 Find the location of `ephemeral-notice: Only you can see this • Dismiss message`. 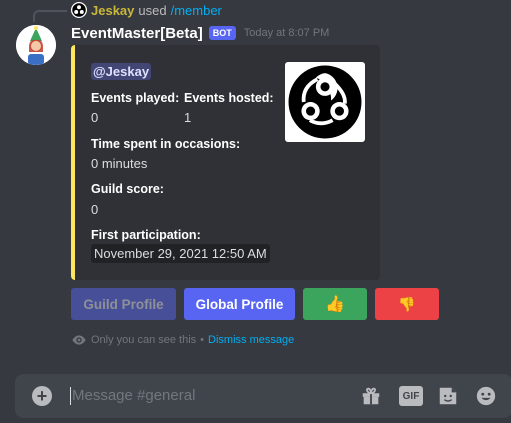

ephemeral-notice: Only you can see this • Dismiss message is located at coordinates (182, 340).